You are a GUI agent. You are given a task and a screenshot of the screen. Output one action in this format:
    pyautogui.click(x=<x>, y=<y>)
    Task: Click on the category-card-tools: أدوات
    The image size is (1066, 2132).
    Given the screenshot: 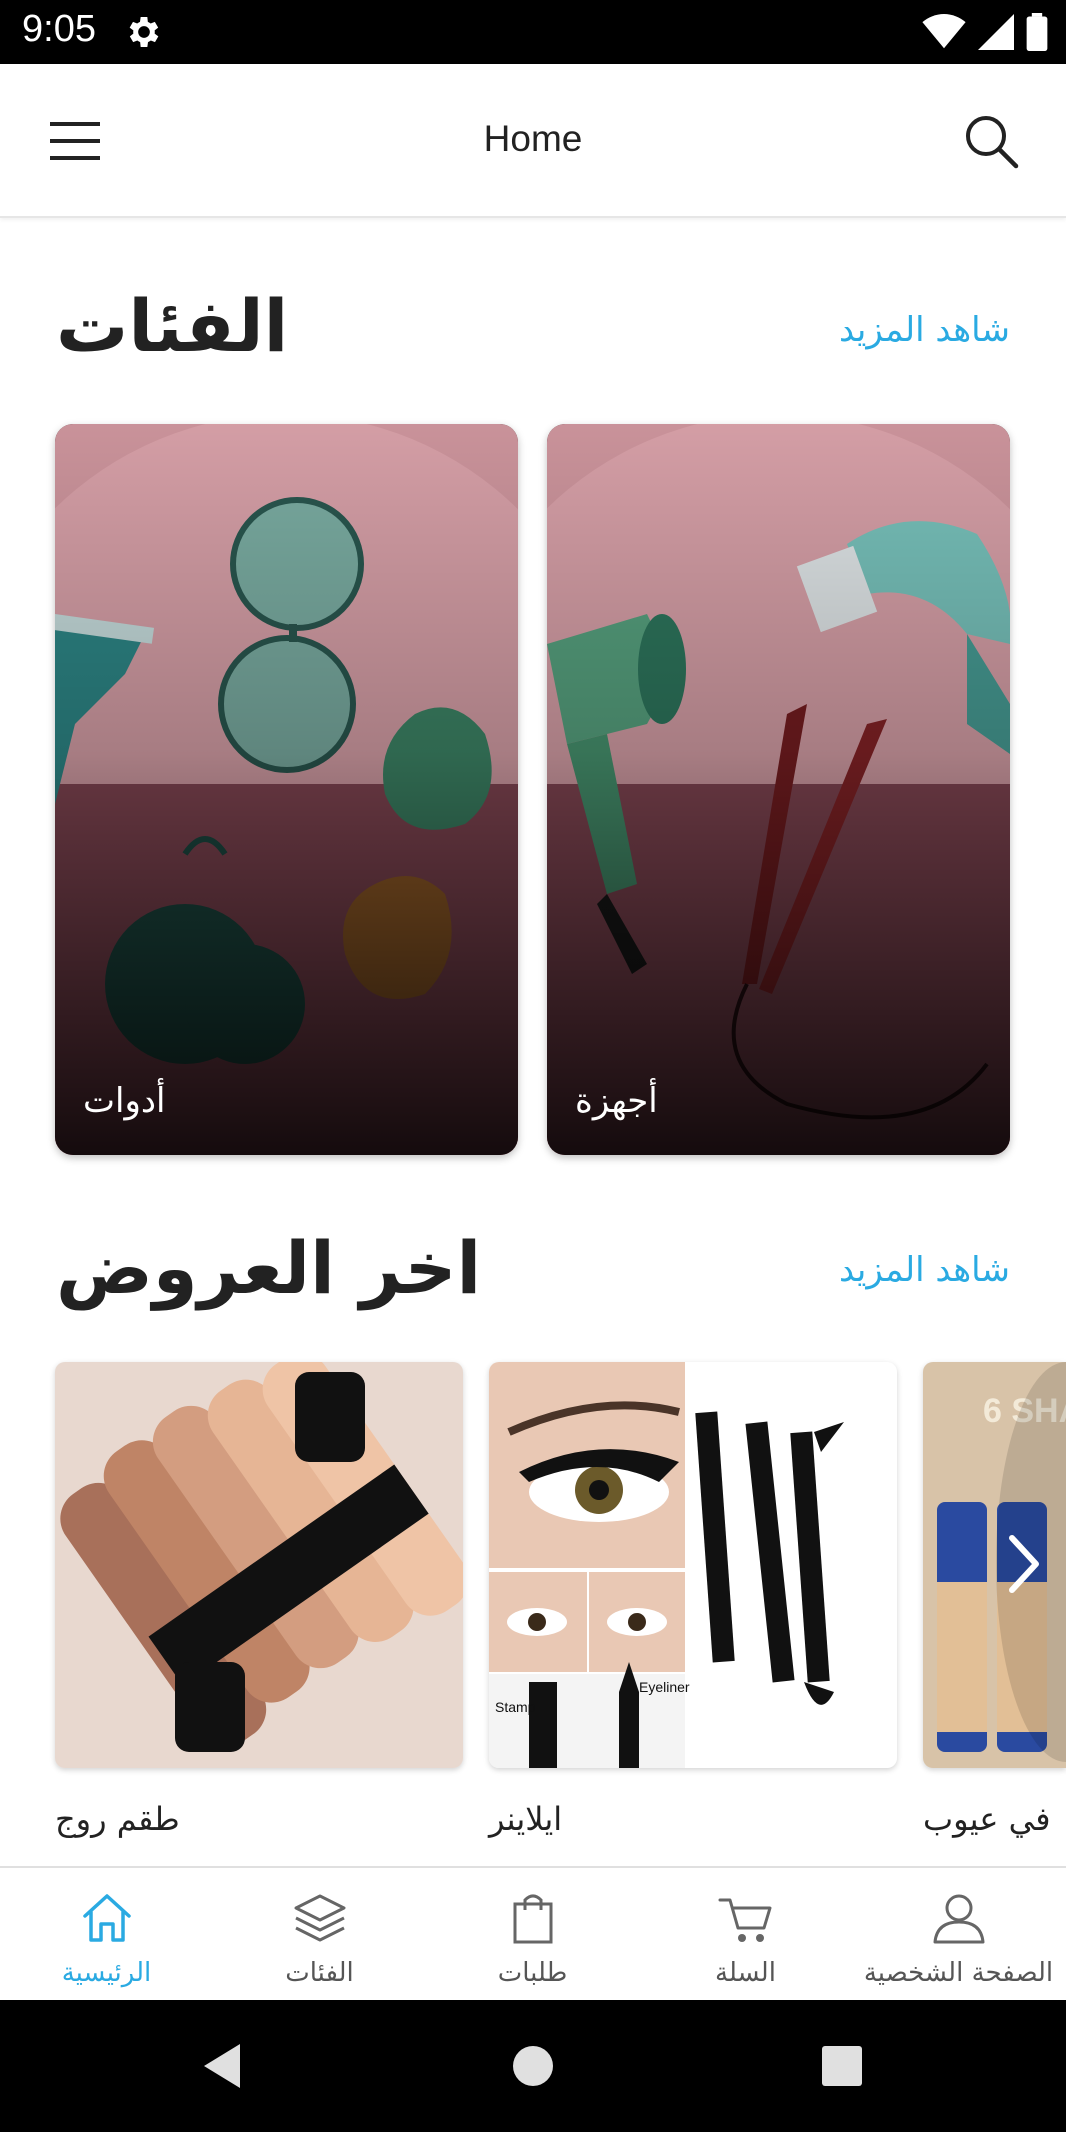 What is the action you would take?
    pyautogui.click(x=286, y=789)
    